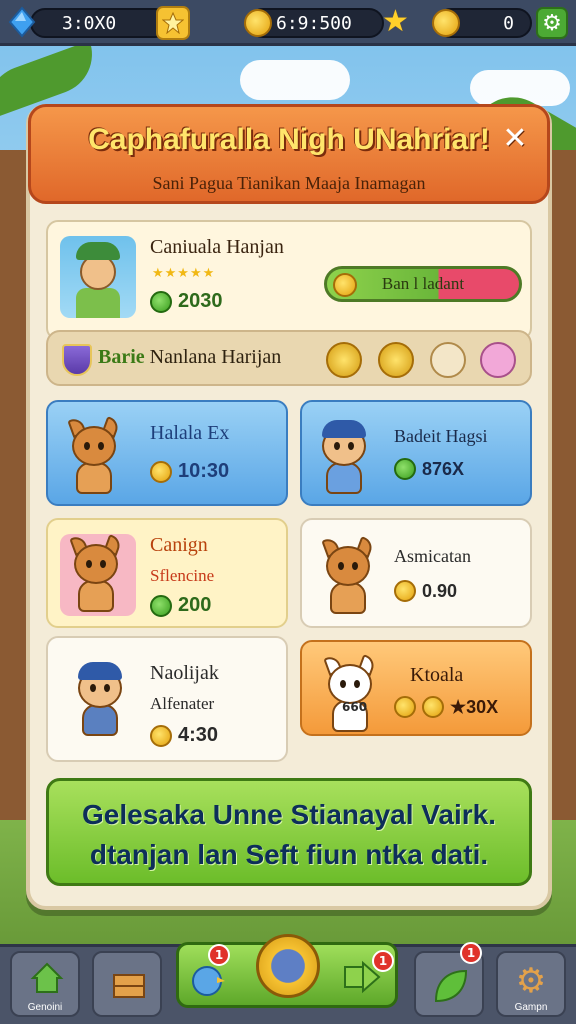 Image resolution: width=576 pixels, height=1024 pixels. Describe the element at coordinates (289, 139) in the screenshot. I see `dialog-title: Caphafuralla Nigh UNahriar!` at that location.